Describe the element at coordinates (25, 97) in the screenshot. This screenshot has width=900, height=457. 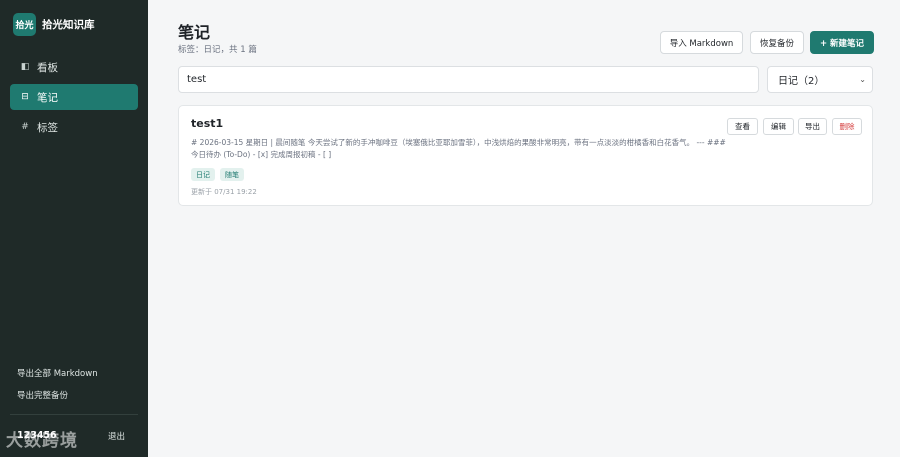
I see `notes-icon: ⊟` at that location.